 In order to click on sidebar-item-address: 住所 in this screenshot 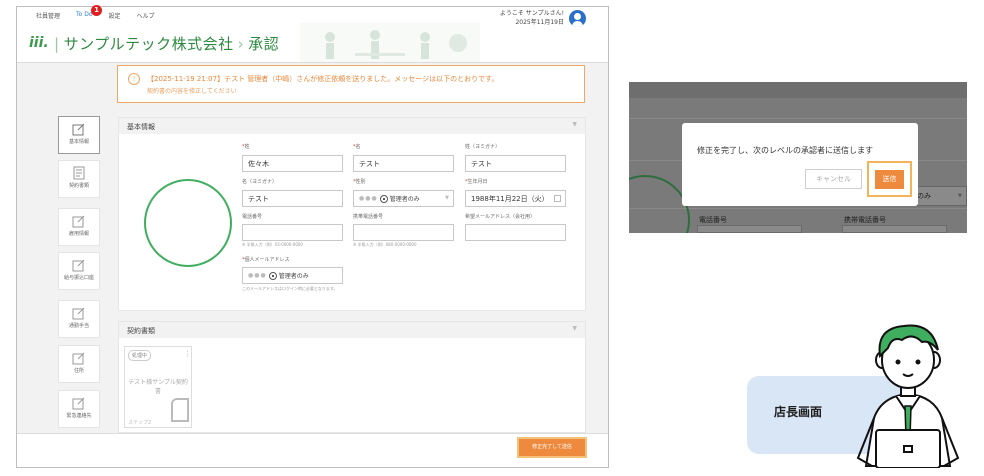, I will do `click(79, 364)`.